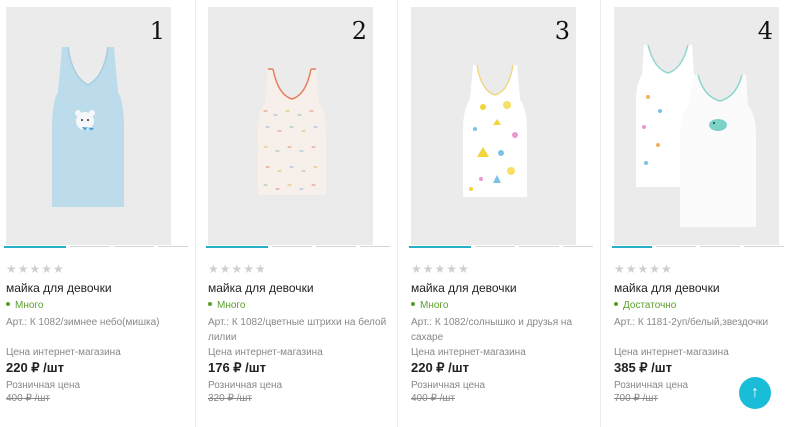 Image resolution: width=800 pixels, height=427 pixels. Describe the element at coordinates (696, 126) in the screenshot. I see `product-image: 4` at that location.